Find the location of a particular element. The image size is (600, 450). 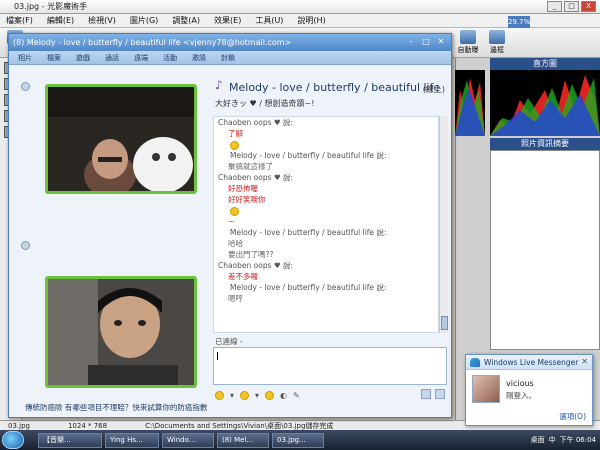

menu-adjust: 調整(A) is located at coordinates (186, 20).